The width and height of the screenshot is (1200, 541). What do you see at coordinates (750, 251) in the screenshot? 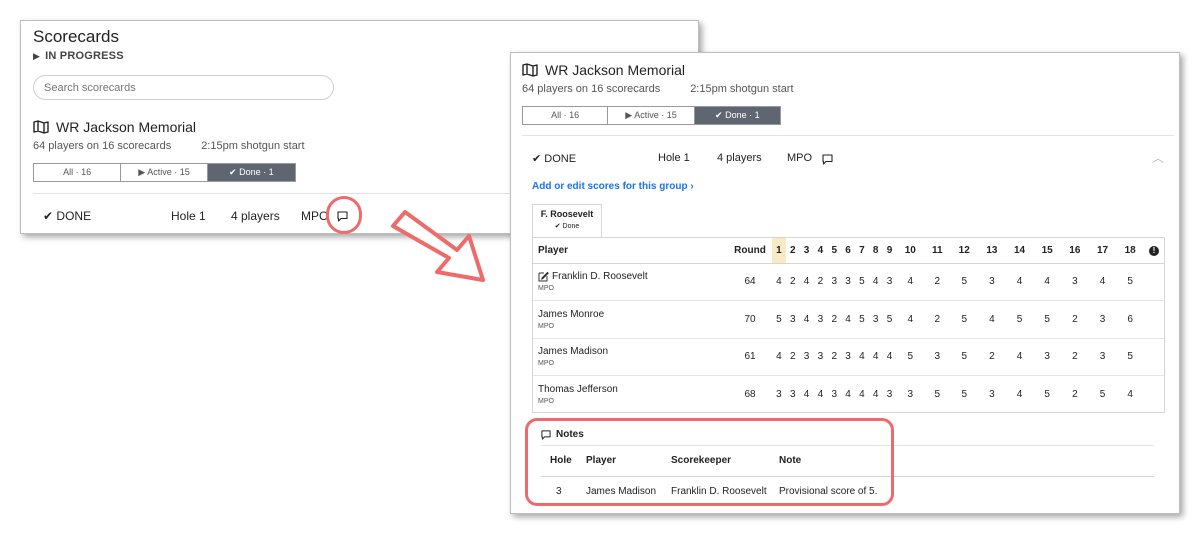
I see `round-column-header: Round` at bounding box center [750, 251].